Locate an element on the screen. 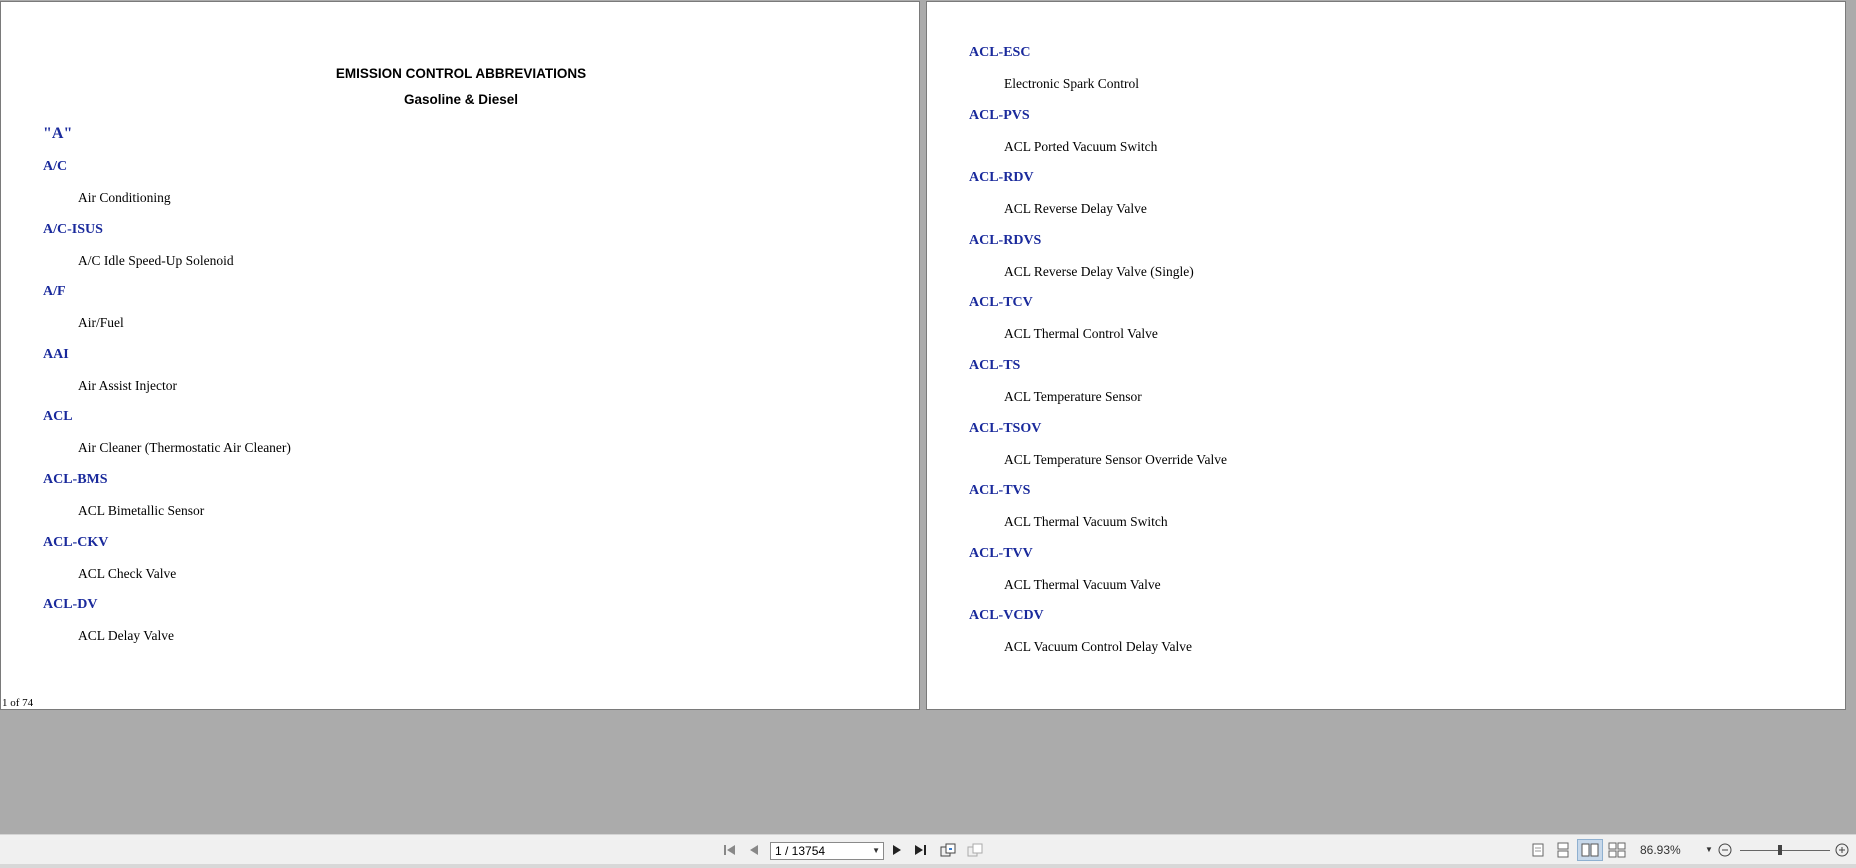  abbreviation-term: ACL-ESC is located at coordinates (1000, 52).